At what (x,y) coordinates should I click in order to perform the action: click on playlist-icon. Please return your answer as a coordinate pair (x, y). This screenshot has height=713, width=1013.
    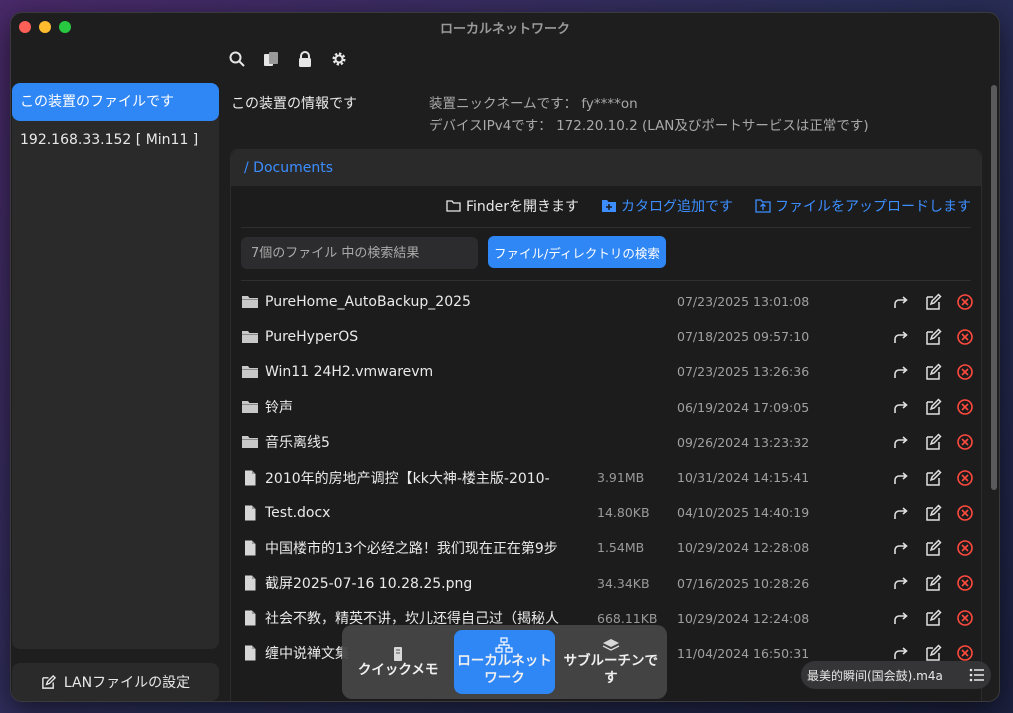
    Looking at the image, I should click on (977, 675).